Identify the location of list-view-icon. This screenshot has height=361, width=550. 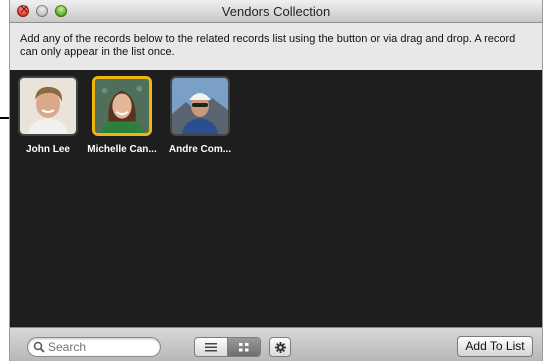
(211, 346).